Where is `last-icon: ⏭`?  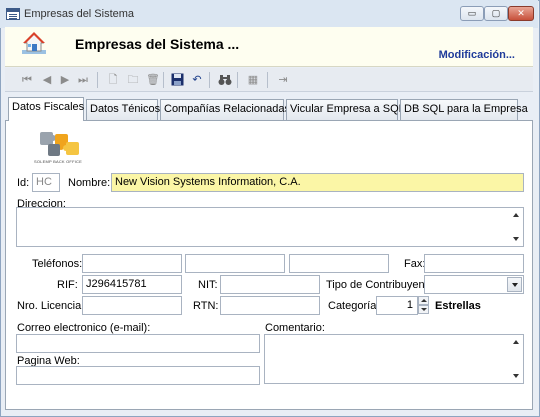 last-icon: ⏭ is located at coordinates (83, 80).